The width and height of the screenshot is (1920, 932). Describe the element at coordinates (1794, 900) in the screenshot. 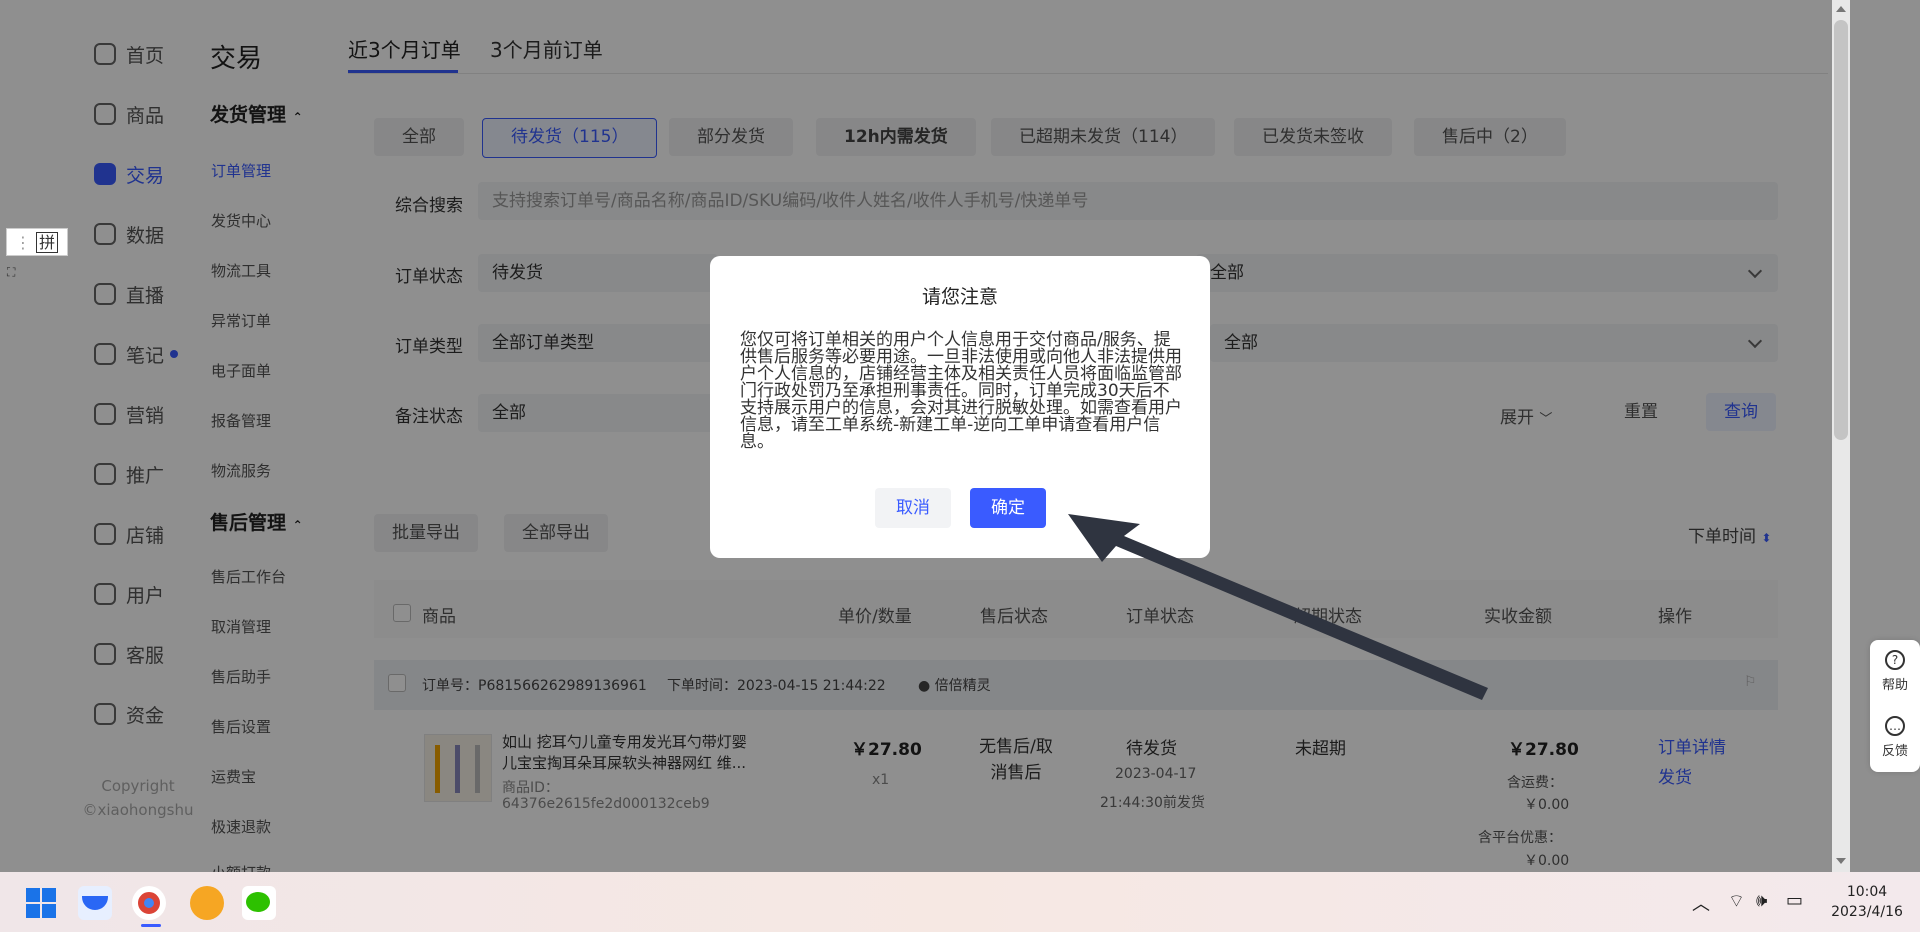

I see `battery-icon: ▭` at that location.